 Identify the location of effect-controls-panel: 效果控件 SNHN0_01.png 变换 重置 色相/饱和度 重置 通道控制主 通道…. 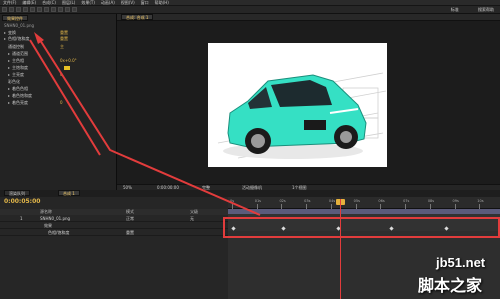
(58, 102).